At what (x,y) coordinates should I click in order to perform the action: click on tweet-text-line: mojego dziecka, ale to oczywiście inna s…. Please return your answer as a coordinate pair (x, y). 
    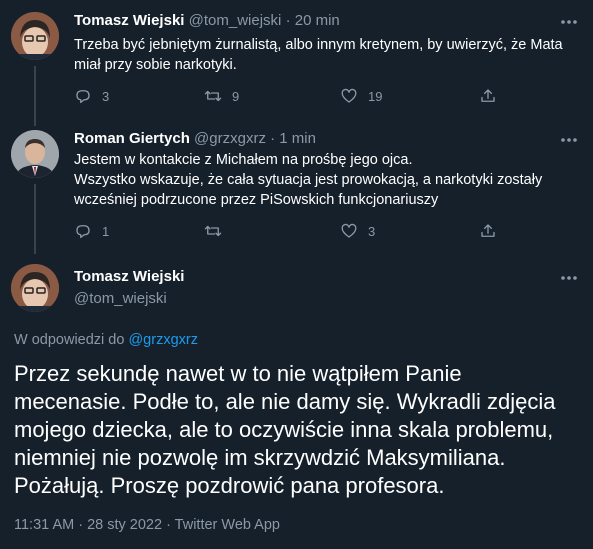
    Looking at the image, I should click on (284, 429).